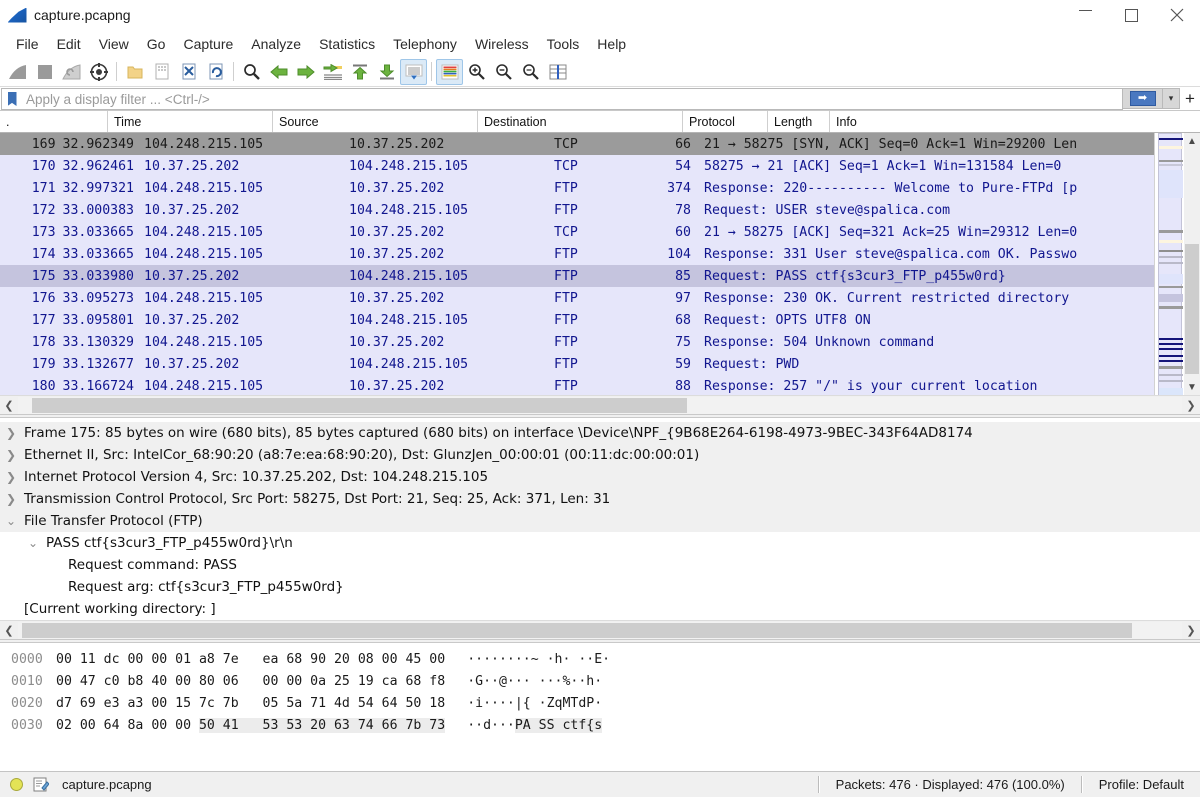  I want to click on capture-ready-icon, so click(16, 784).